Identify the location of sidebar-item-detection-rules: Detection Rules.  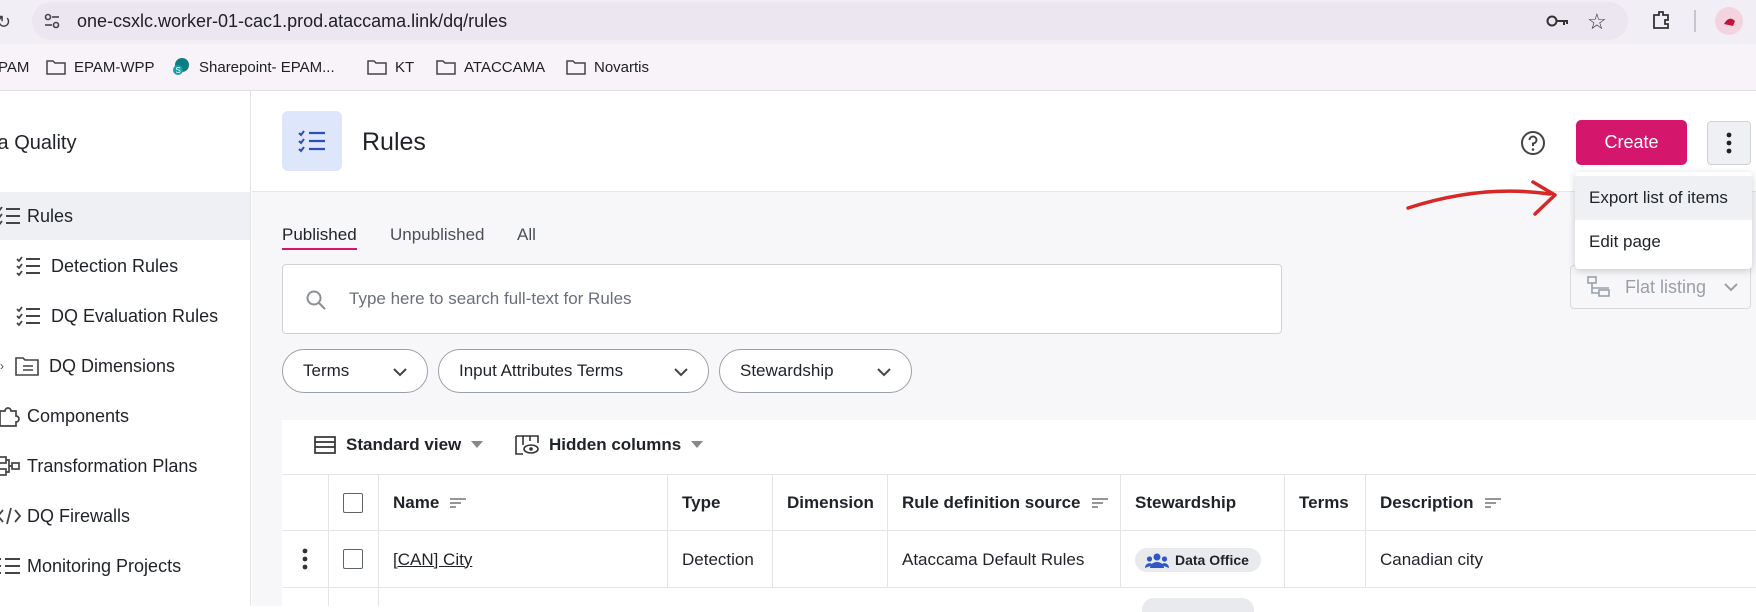
(125, 266).